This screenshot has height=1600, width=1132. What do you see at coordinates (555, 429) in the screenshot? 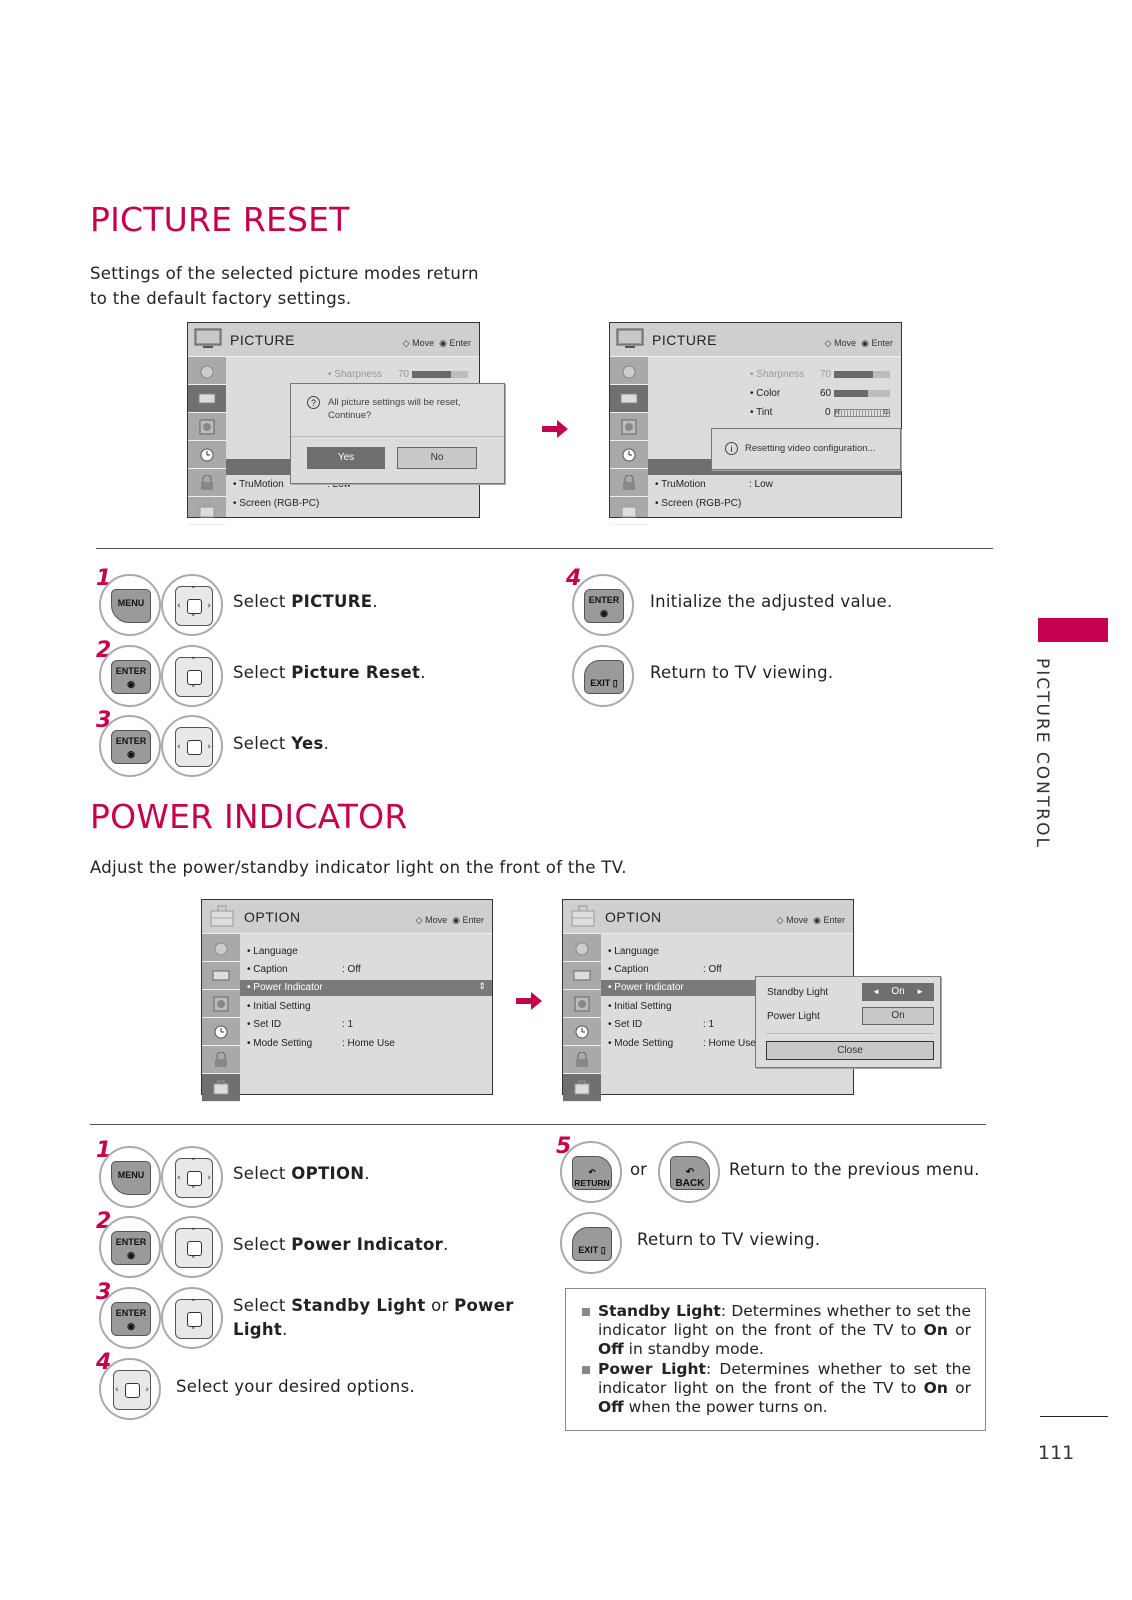
I see `arrow-right-icon` at bounding box center [555, 429].